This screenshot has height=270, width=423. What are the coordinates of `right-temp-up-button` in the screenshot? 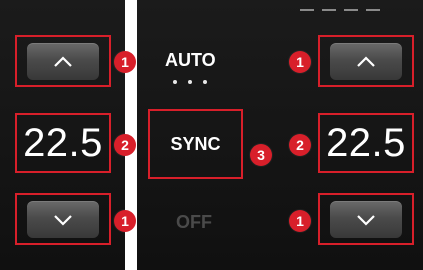 It's located at (366, 61).